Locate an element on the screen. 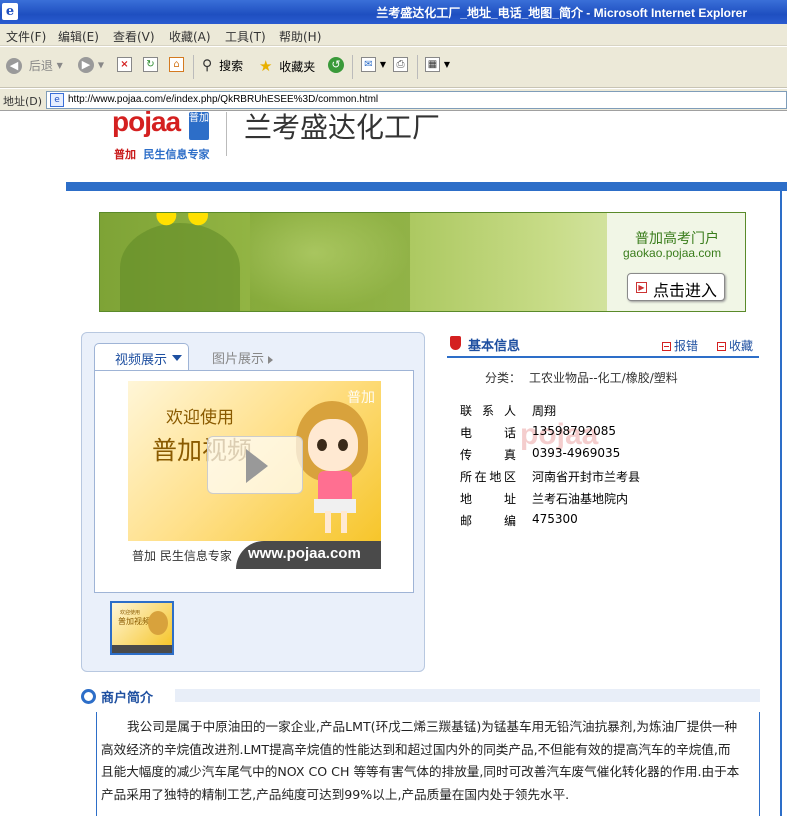  report-error-link: 报错 is located at coordinates (680, 345).